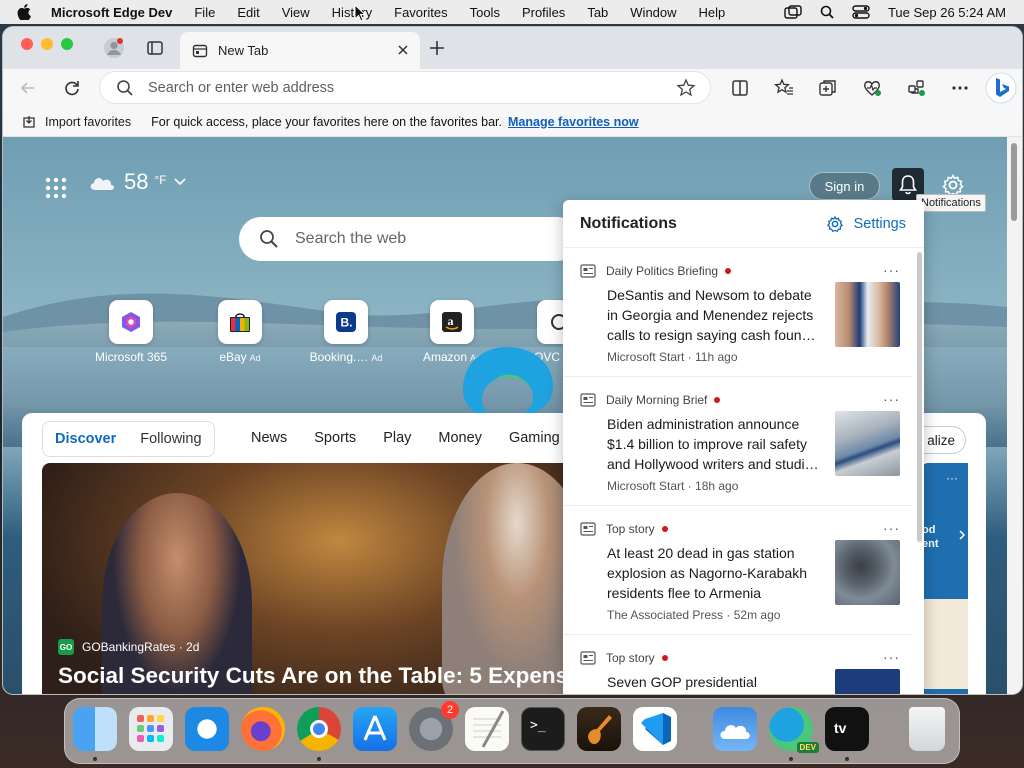 This screenshot has height=768, width=1024. Describe the element at coordinates (398, 87) in the screenshot. I see `address-input` at that location.